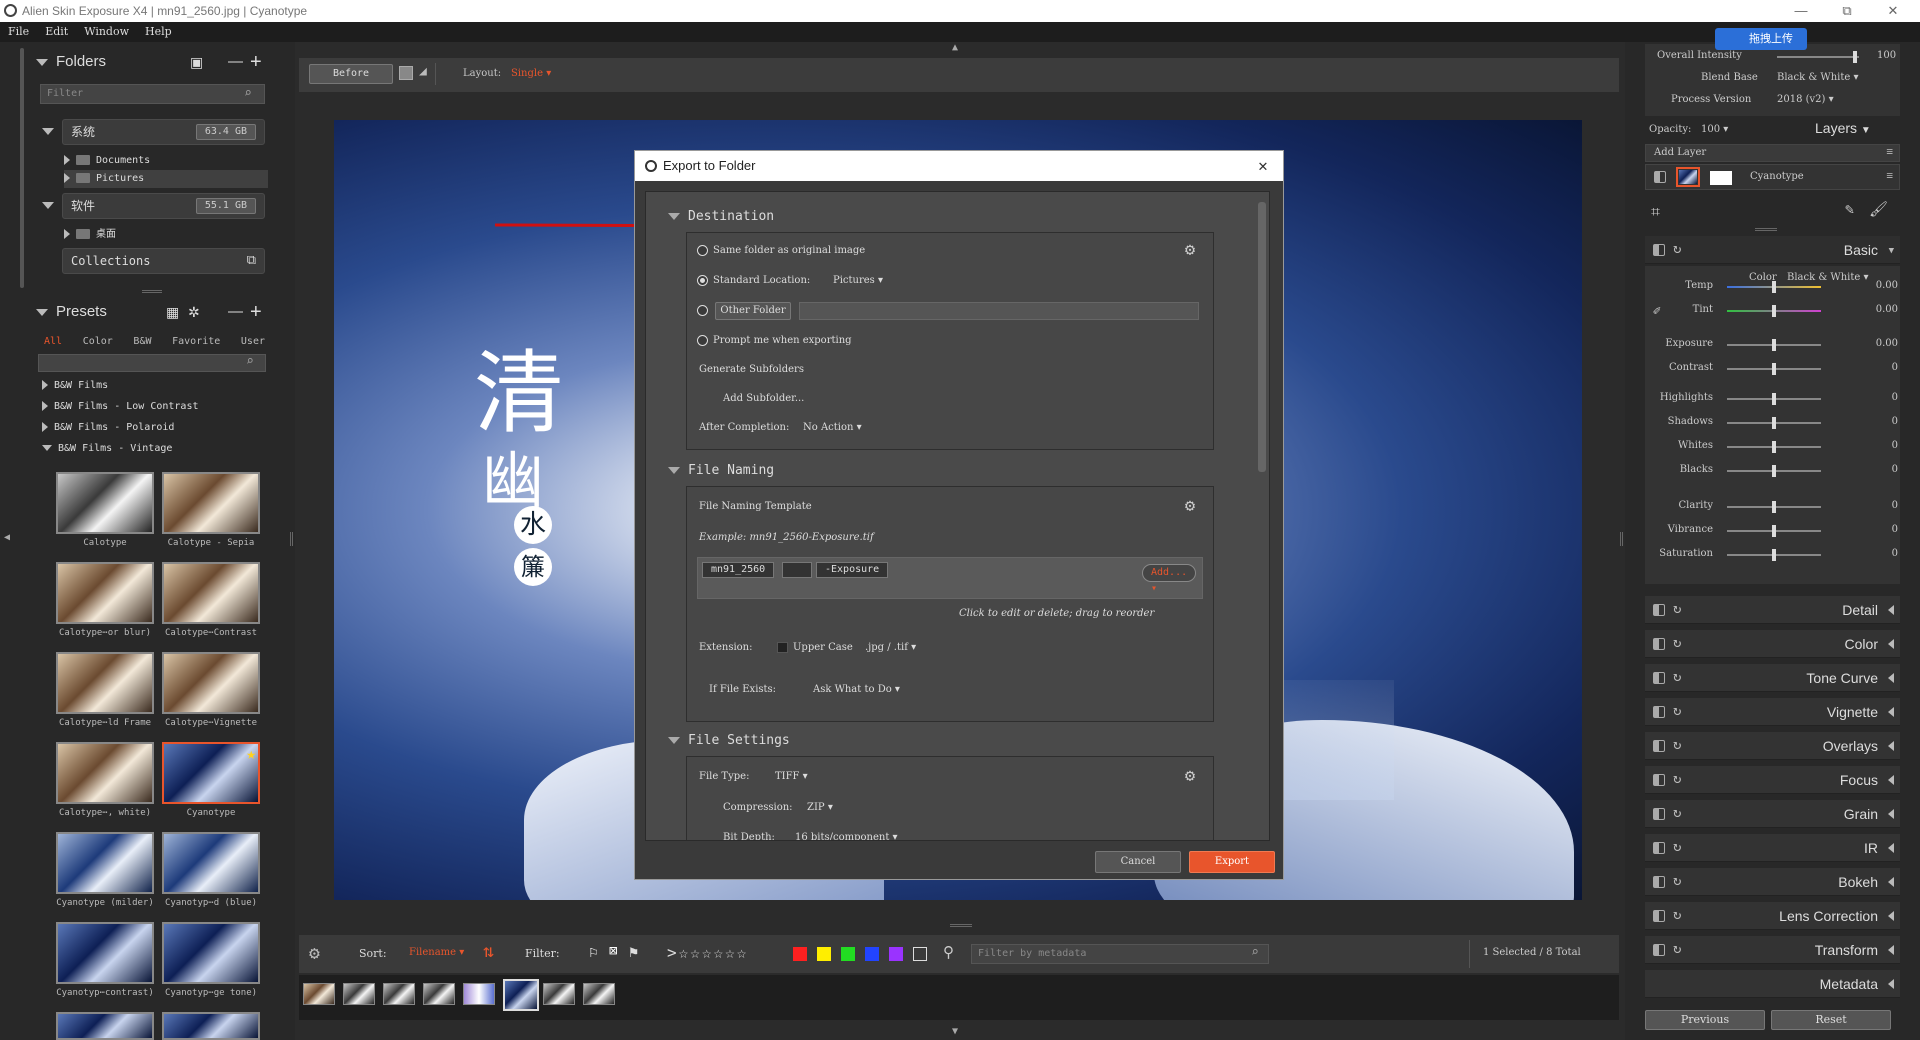  Describe the element at coordinates (1772, 984) in the screenshot. I see `adjustment-row: Metadata` at that location.